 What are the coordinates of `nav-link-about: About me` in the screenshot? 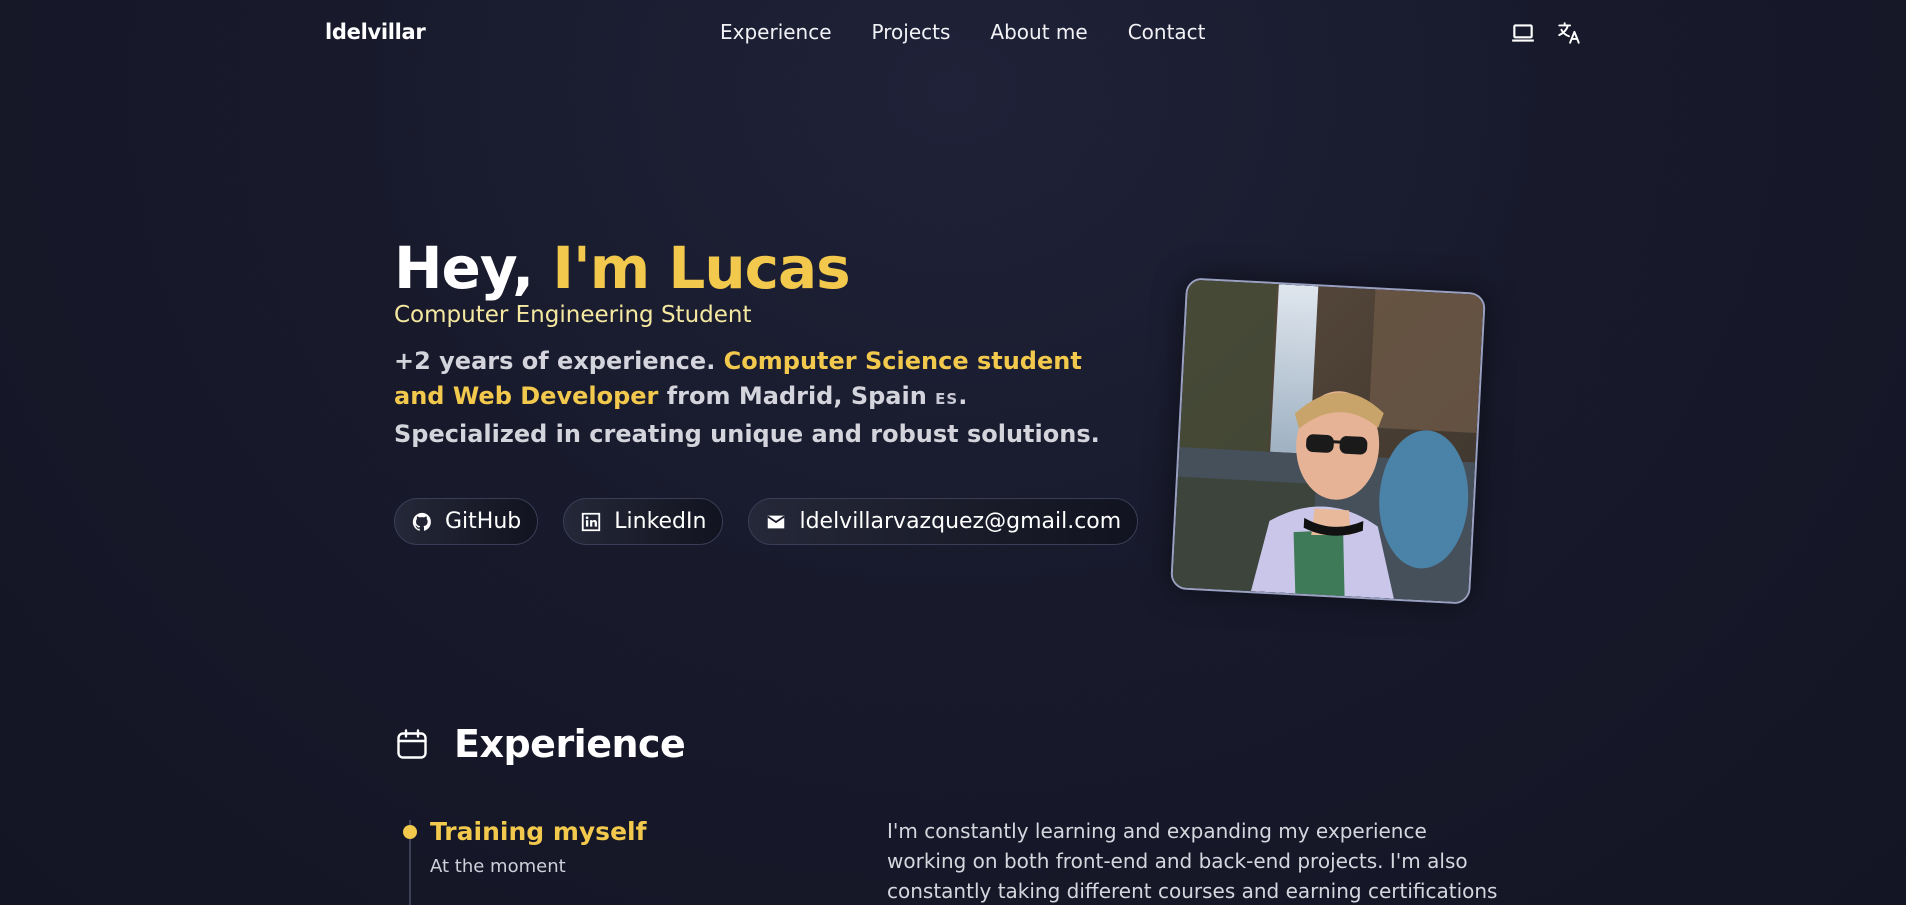 It's located at (1038, 32).